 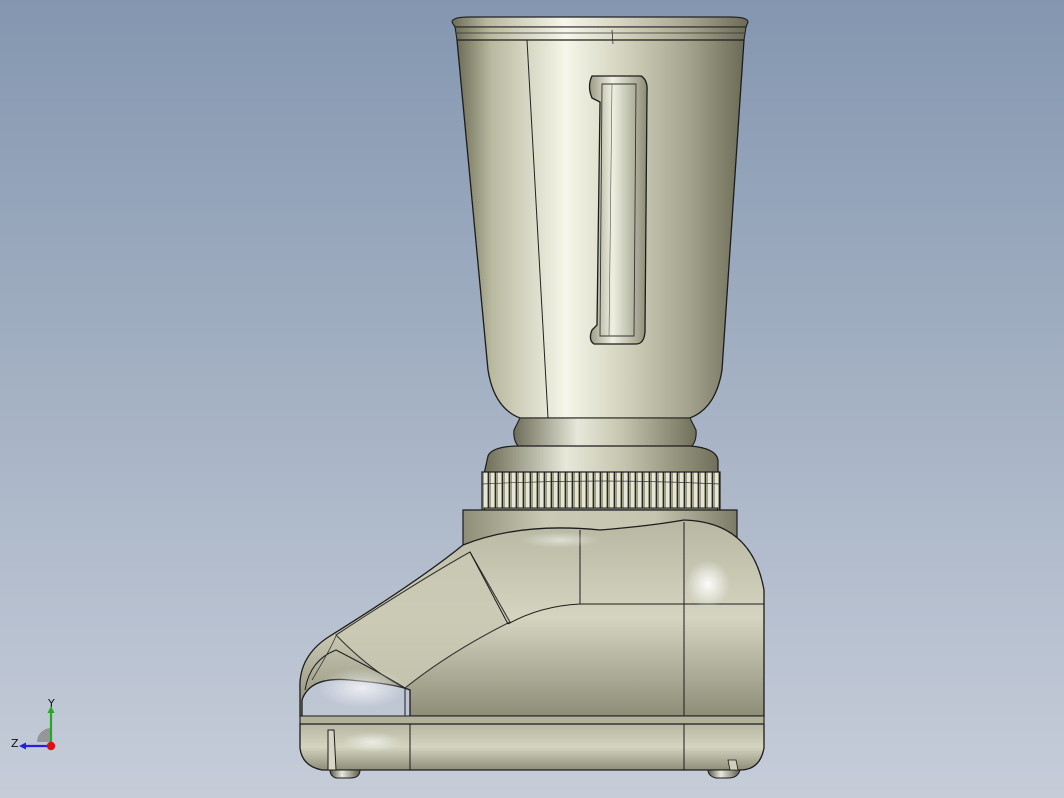 What do you see at coordinates (601, 460) in the screenshot?
I see `collar-cap` at bounding box center [601, 460].